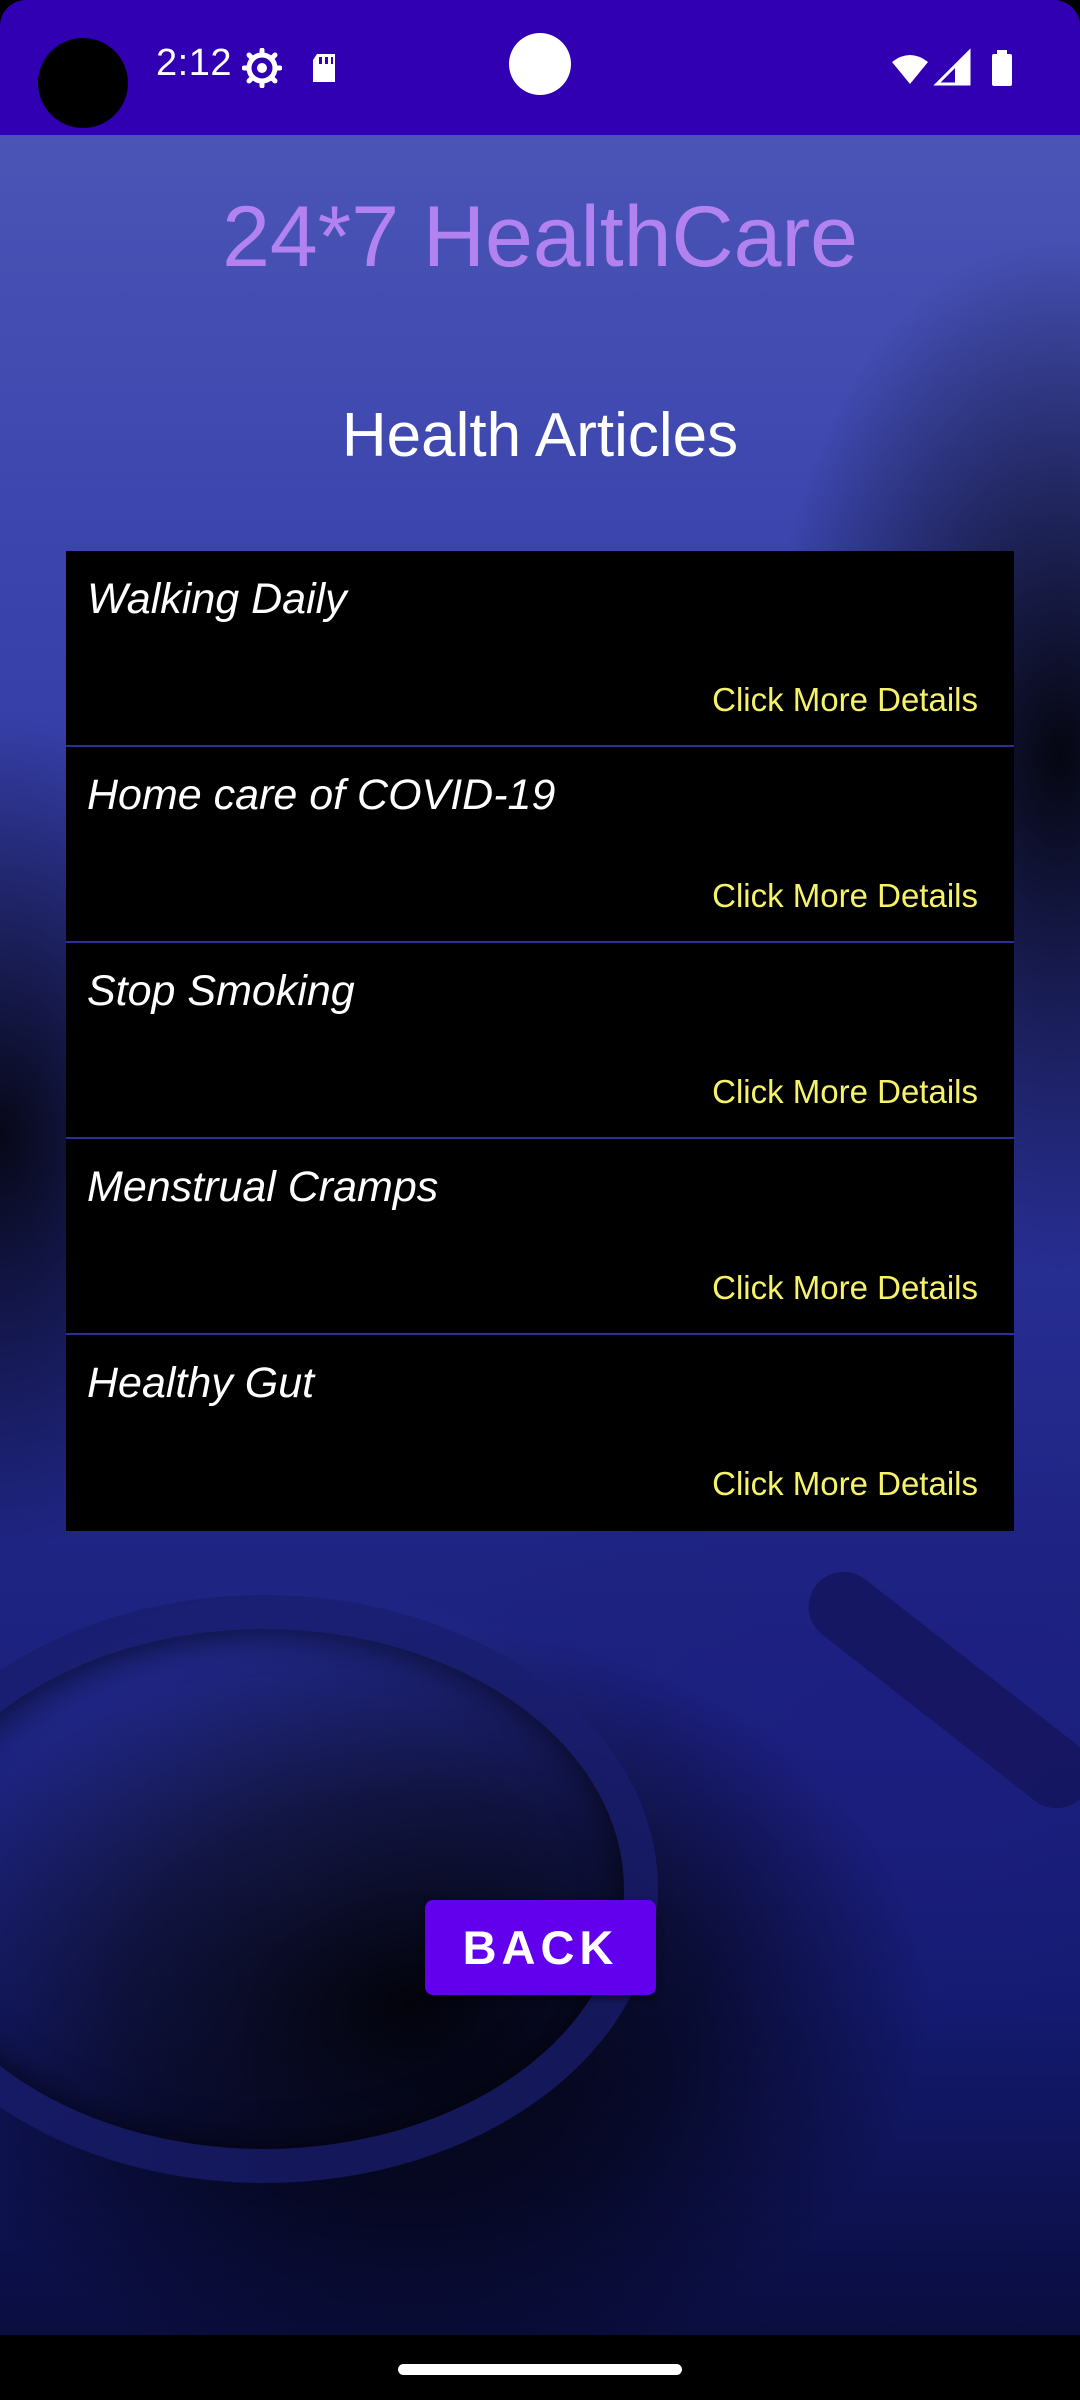 The width and height of the screenshot is (1080, 2400). I want to click on page-title: Health Articles, so click(540, 435).